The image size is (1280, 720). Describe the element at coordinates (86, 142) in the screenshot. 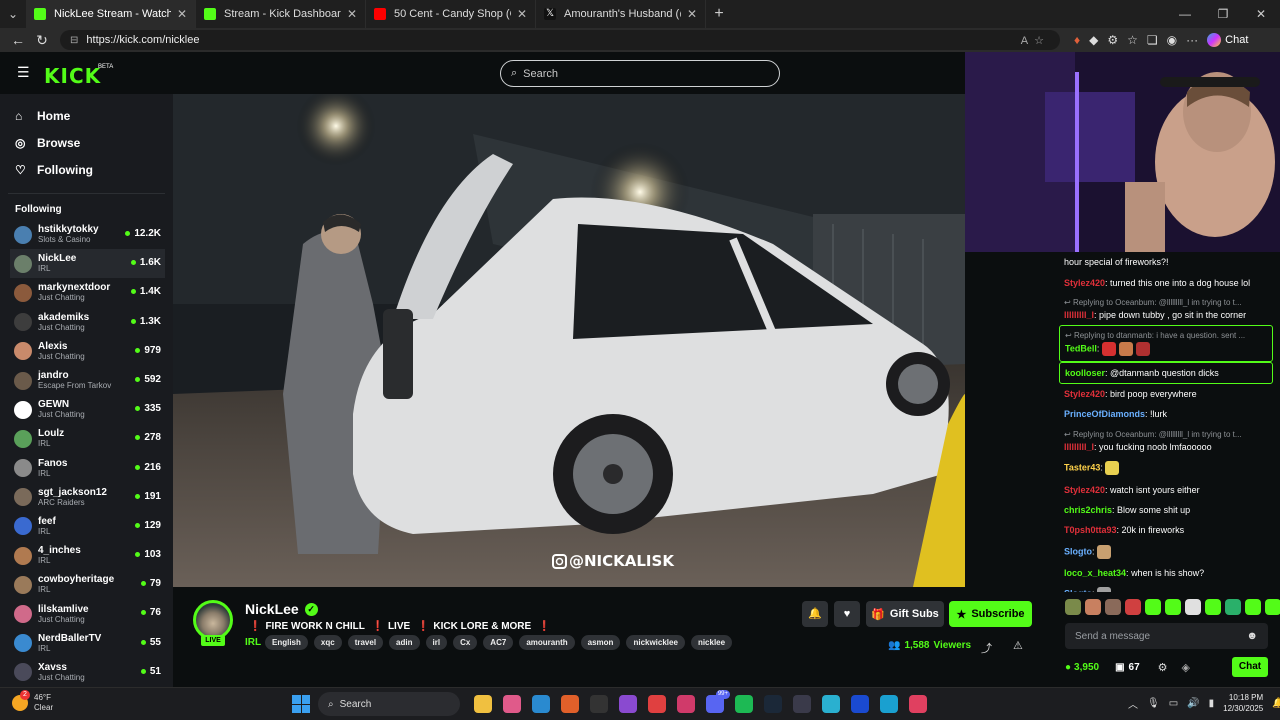

I see `nav-browse: ◎ Browse` at that location.